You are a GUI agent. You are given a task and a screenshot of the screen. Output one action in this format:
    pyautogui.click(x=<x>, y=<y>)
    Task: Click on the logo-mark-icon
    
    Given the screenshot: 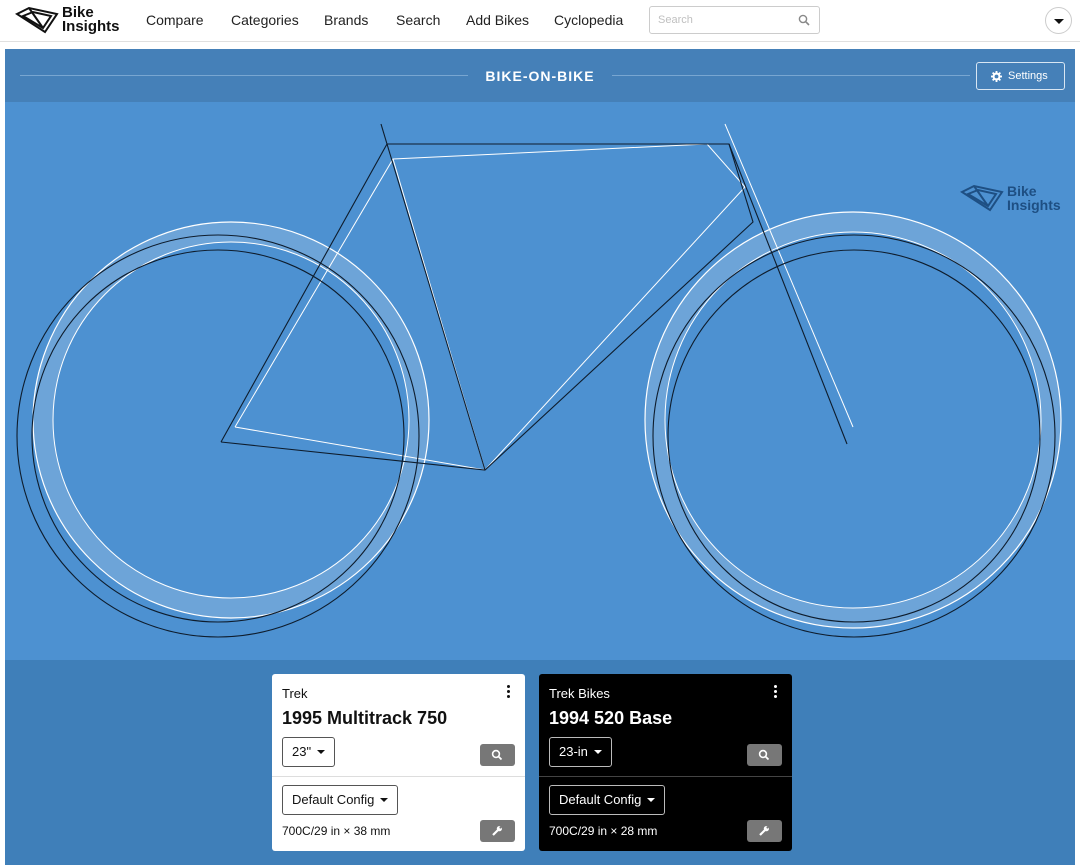 What is the action you would take?
    pyautogui.click(x=37, y=20)
    